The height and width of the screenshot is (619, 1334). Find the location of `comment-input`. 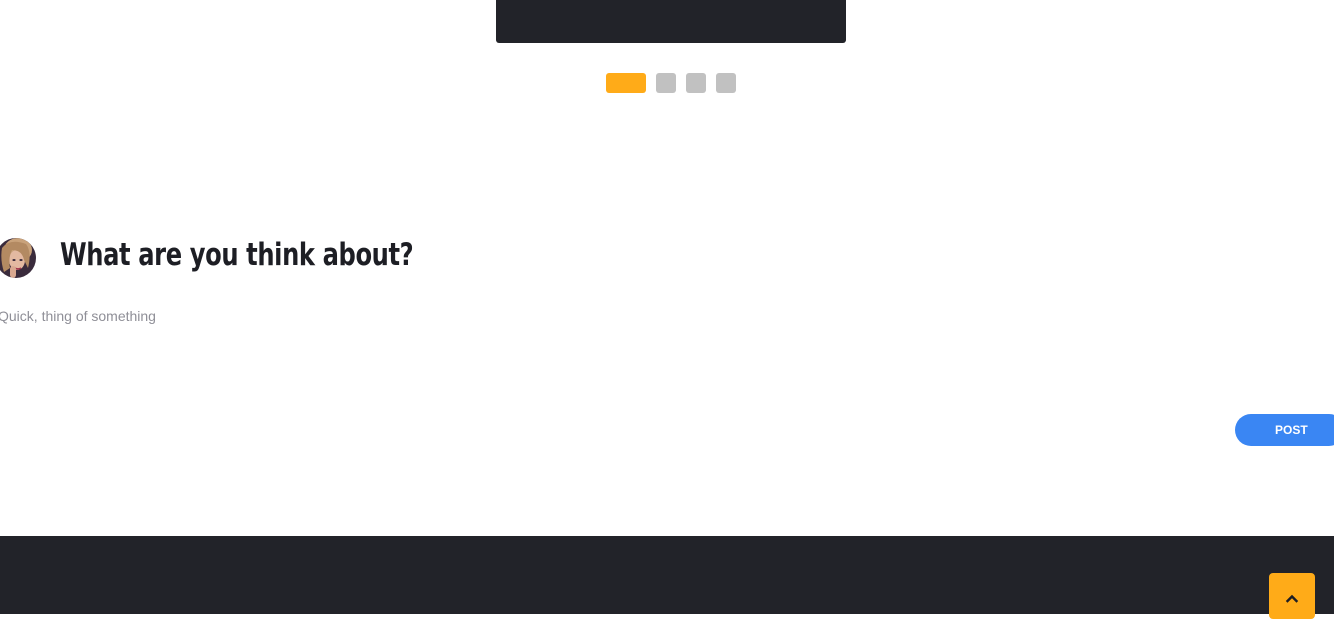

comment-input is located at coordinates (599, 354).